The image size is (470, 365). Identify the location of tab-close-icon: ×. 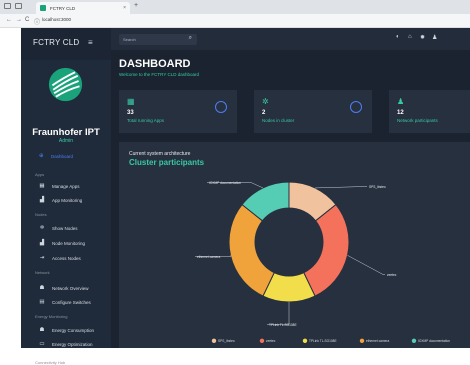
(124, 8).